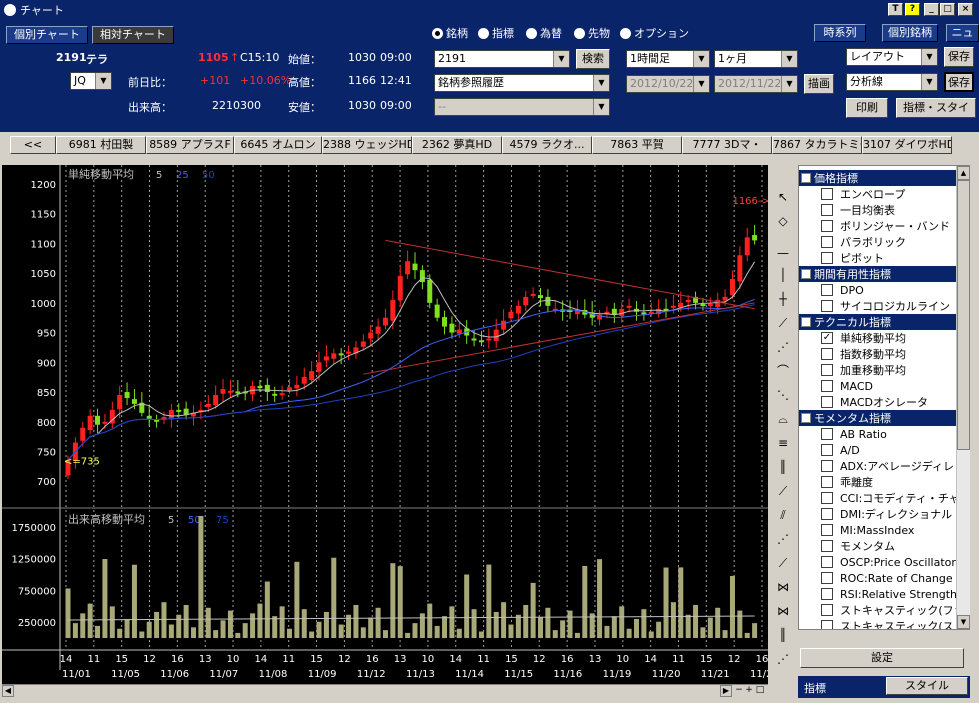 The height and width of the screenshot is (703, 979). What do you see at coordinates (892, 82) in the screenshot?
I see `analysis-select: 分析線 ▼` at bounding box center [892, 82].